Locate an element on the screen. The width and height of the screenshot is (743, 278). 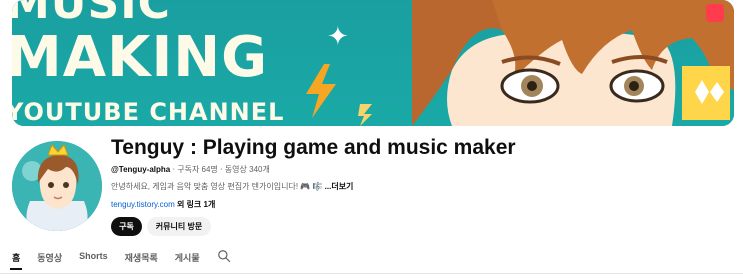
channel-link-url: tenguy.tistory.com is located at coordinates (143, 204).